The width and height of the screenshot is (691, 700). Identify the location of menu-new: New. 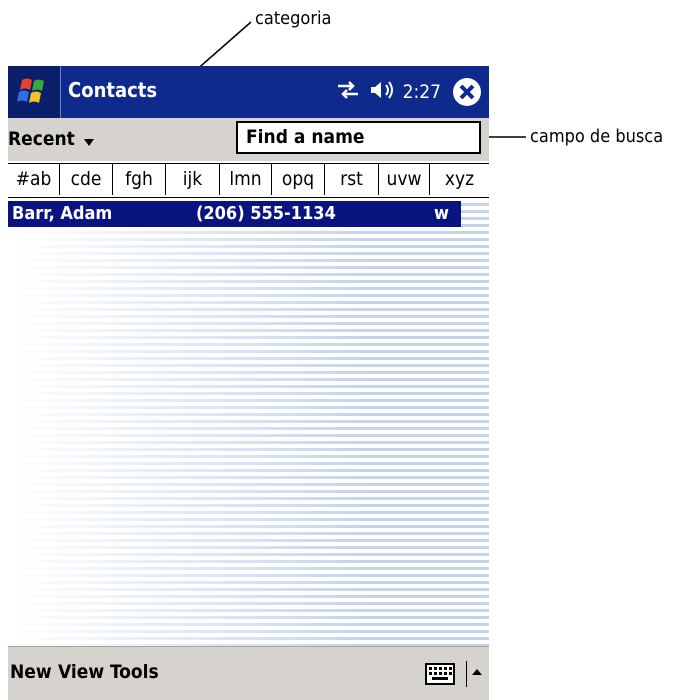
(31, 672).